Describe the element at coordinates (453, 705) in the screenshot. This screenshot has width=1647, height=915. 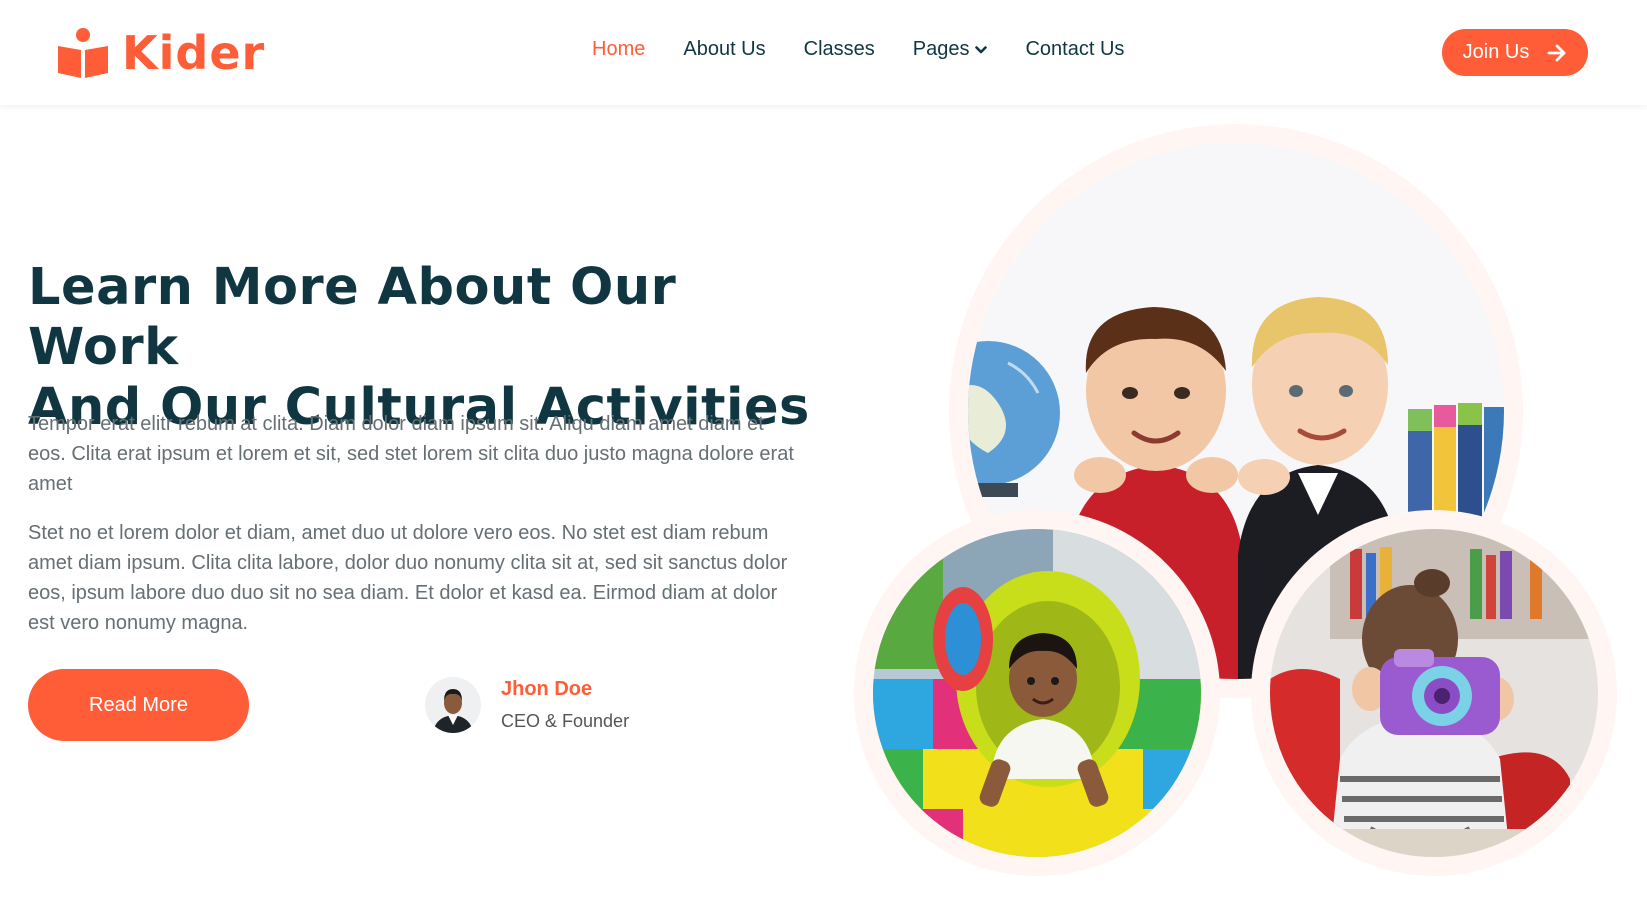
I see `avatar` at that location.